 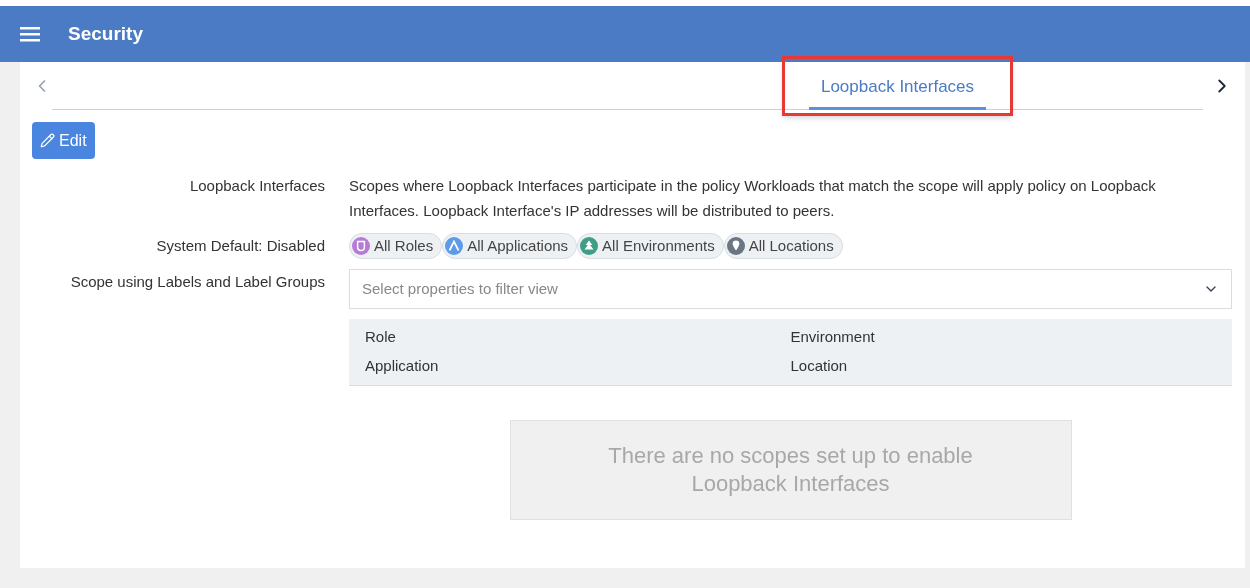 What do you see at coordinates (819, 366) in the screenshot?
I see `legend-item: Location` at bounding box center [819, 366].